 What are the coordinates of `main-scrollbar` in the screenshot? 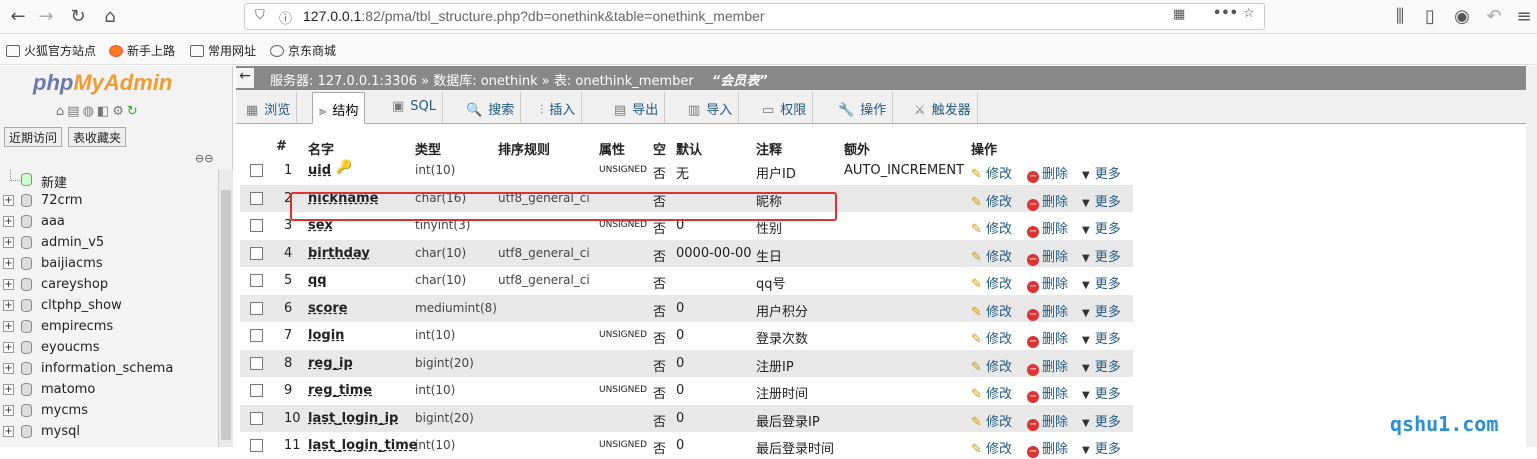 It's located at (1531, 256).